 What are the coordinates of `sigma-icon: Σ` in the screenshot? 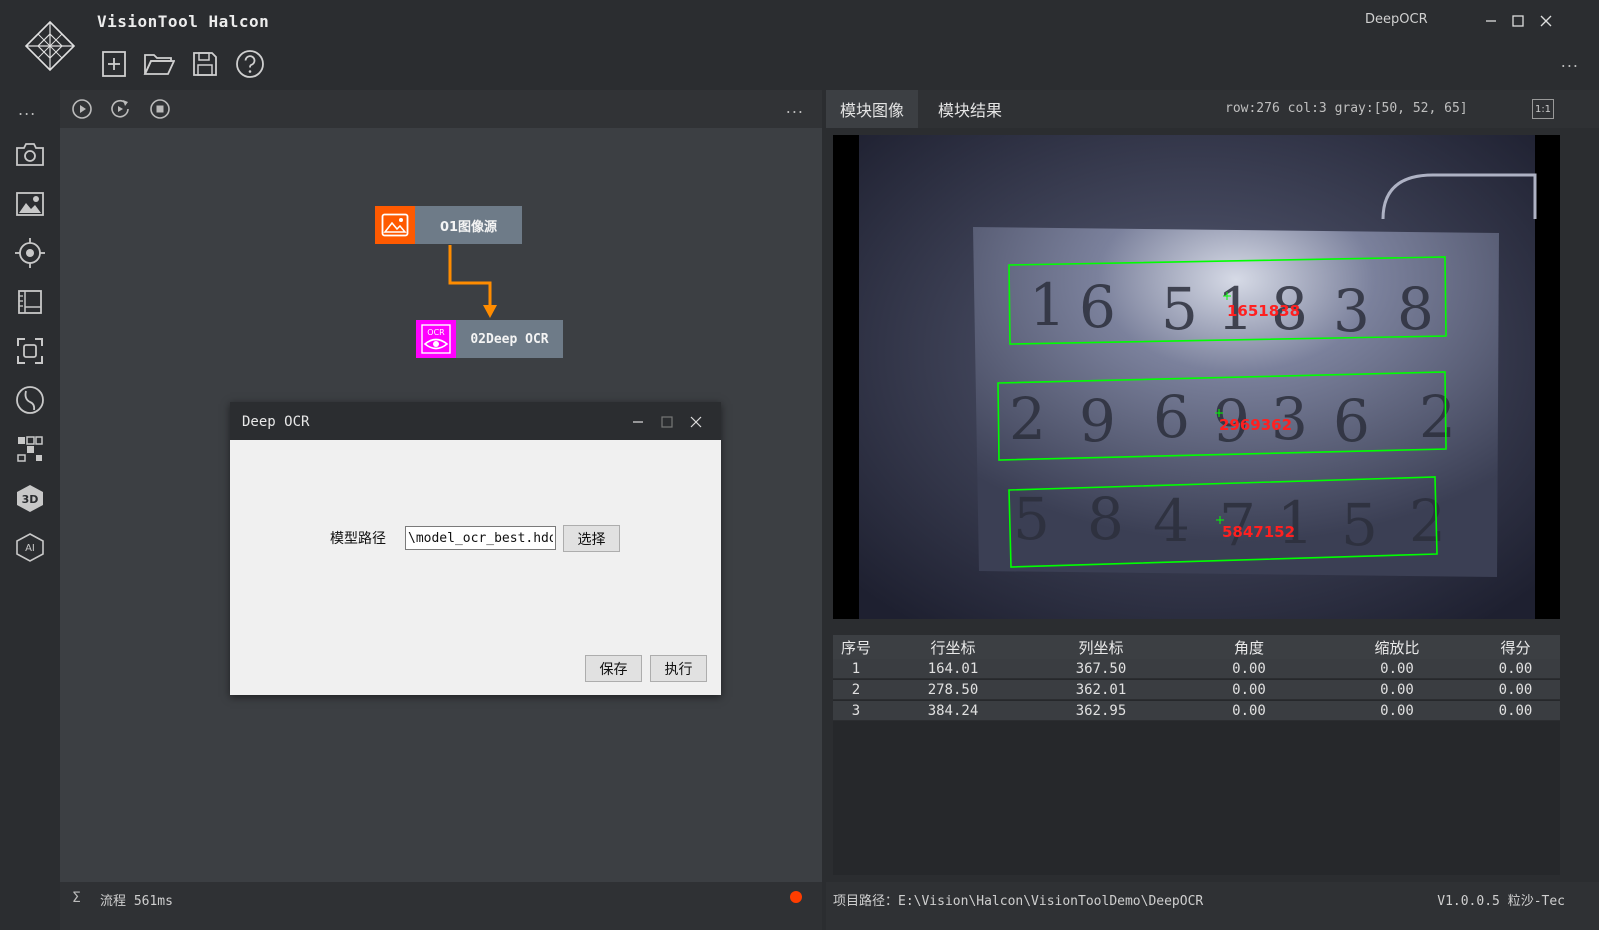 It's located at (76, 898).